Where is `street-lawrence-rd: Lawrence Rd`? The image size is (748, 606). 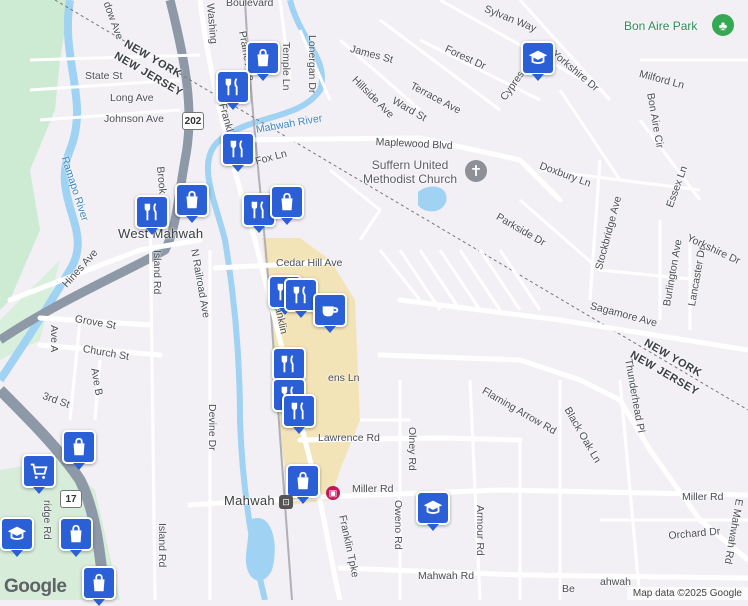
street-lawrence-rd: Lawrence Rd is located at coordinates (349, 438).